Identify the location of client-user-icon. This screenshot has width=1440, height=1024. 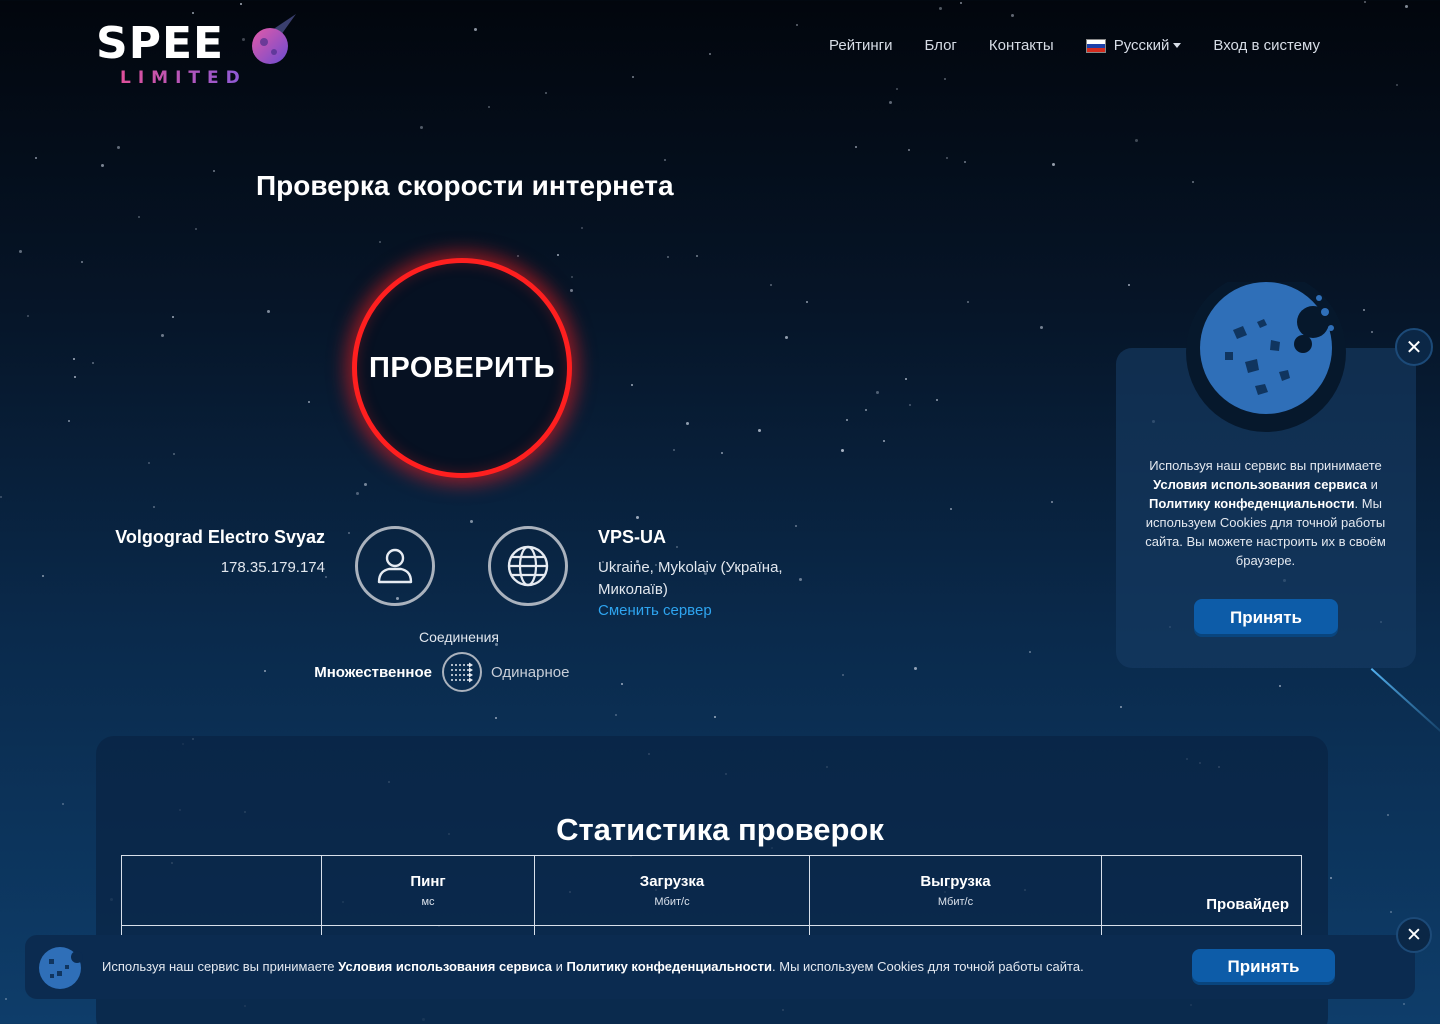
(395, 566).